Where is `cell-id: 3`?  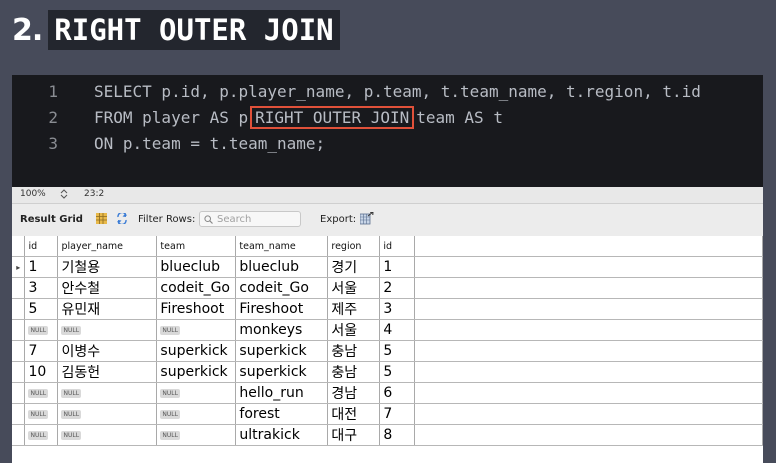
cell-id: 3 is located at coordinates (41, 288).